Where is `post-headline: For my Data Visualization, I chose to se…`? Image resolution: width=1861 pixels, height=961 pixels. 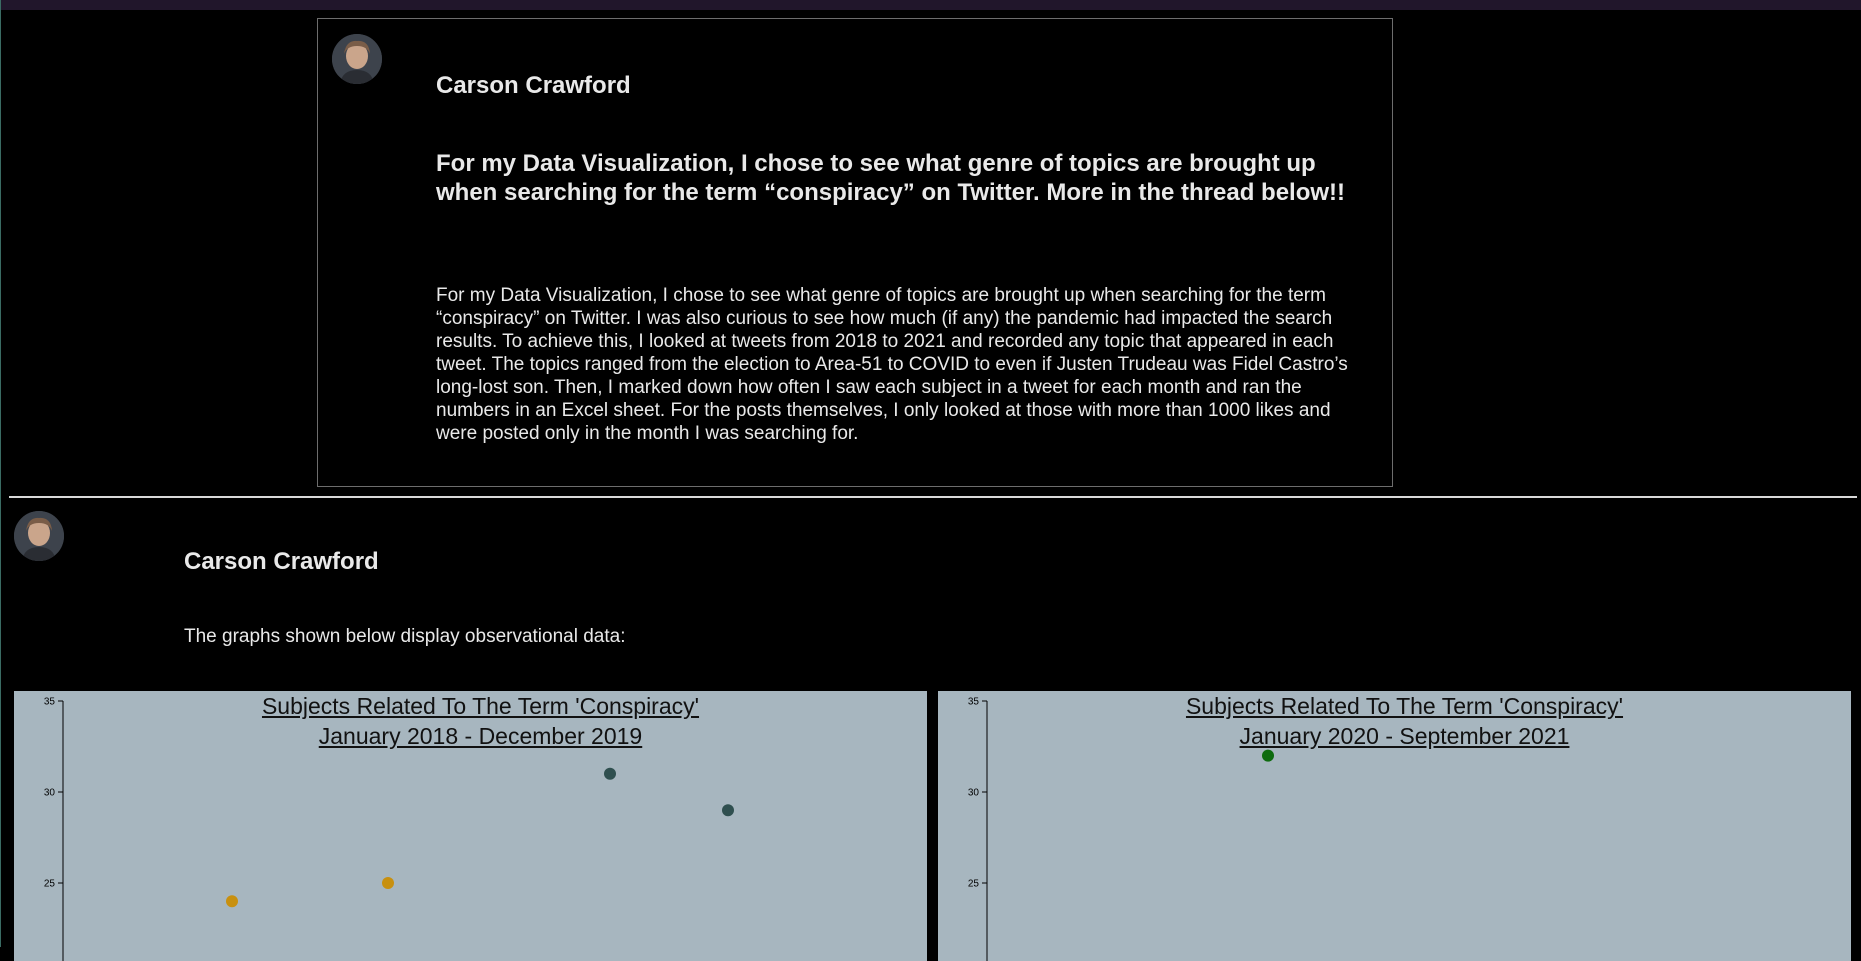
post-headline: For my Data Visualization, I chose to se… is located at coordinates (891, 178).